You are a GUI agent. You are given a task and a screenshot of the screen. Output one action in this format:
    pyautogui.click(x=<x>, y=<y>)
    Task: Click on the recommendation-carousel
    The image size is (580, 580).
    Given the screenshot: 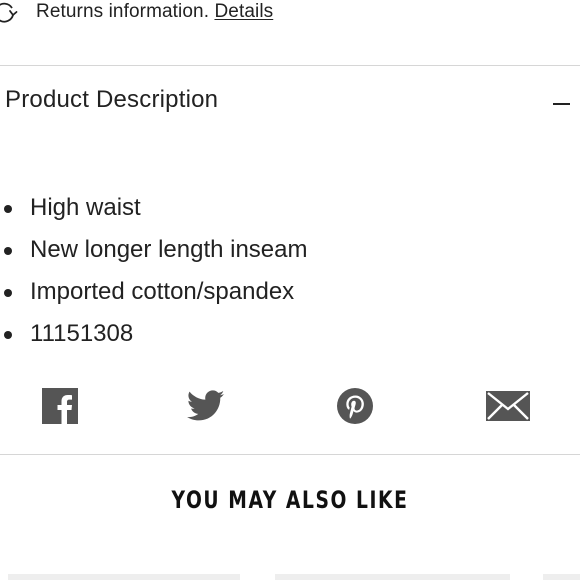 What is the action you would take?
    pyautogui.click(x=290, y=577)
    